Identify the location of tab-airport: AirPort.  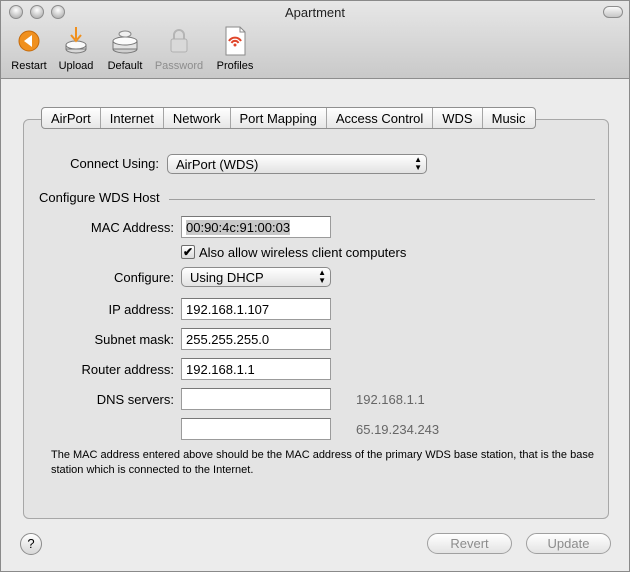
(71, 118).